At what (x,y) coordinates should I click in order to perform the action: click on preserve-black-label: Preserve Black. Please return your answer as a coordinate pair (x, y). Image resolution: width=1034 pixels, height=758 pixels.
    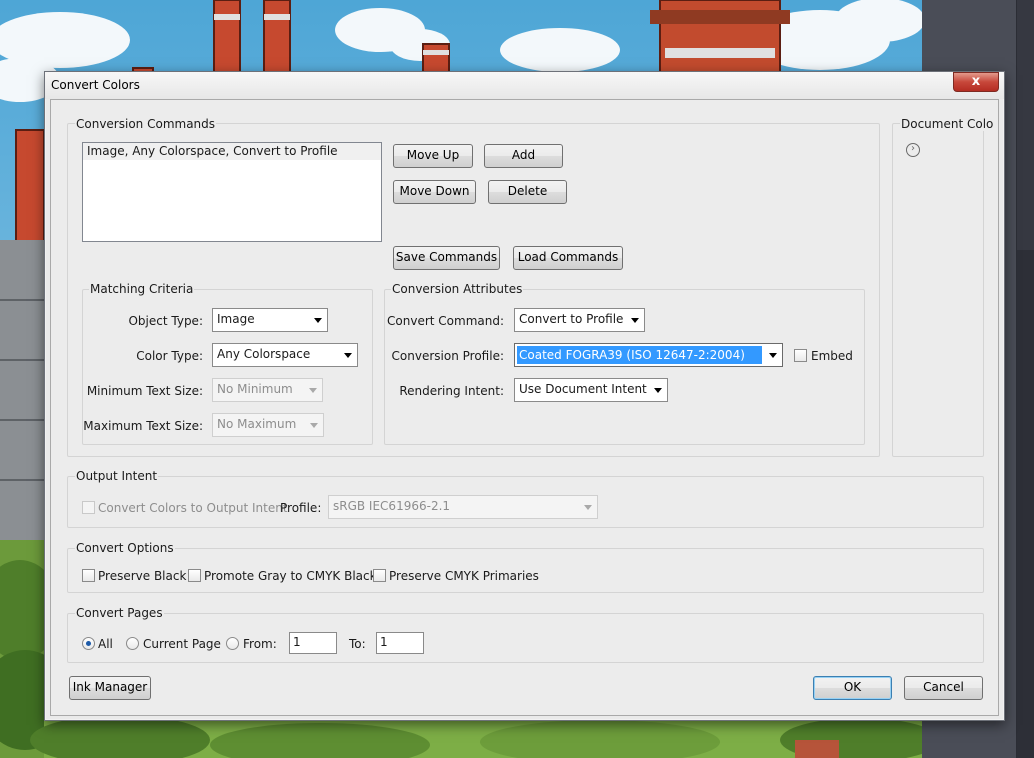
    Looking at the image, I should click on (142, 576).